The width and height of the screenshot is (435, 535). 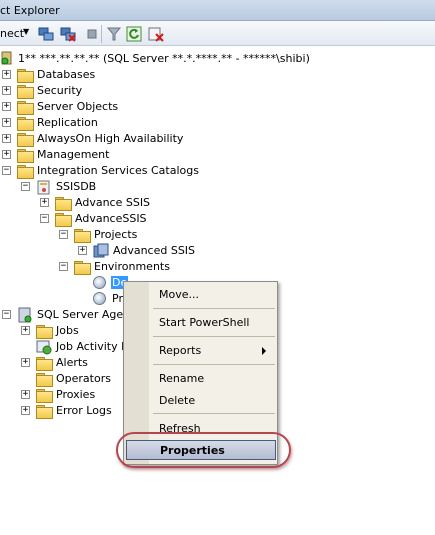 I want to click on environment-icon, so click(x=99, y=282).